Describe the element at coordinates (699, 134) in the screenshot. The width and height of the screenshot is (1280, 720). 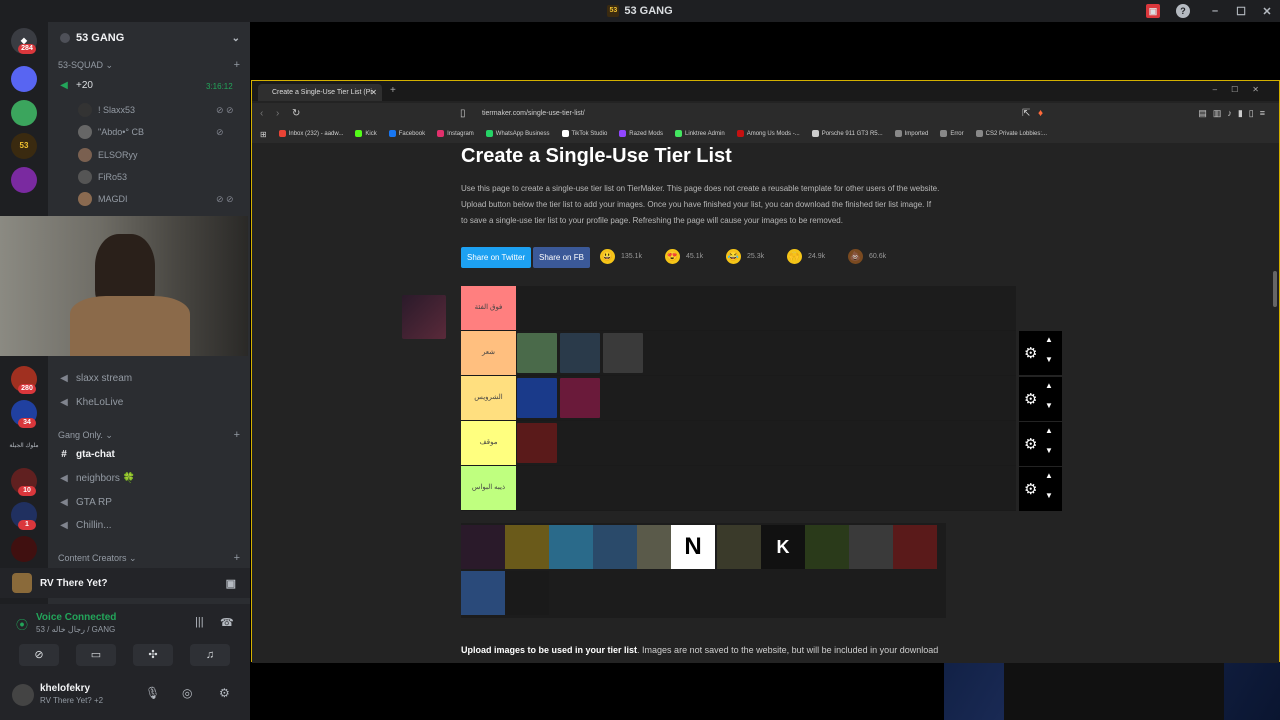
I see `bookmark-item: Linktree Admin` at that location.